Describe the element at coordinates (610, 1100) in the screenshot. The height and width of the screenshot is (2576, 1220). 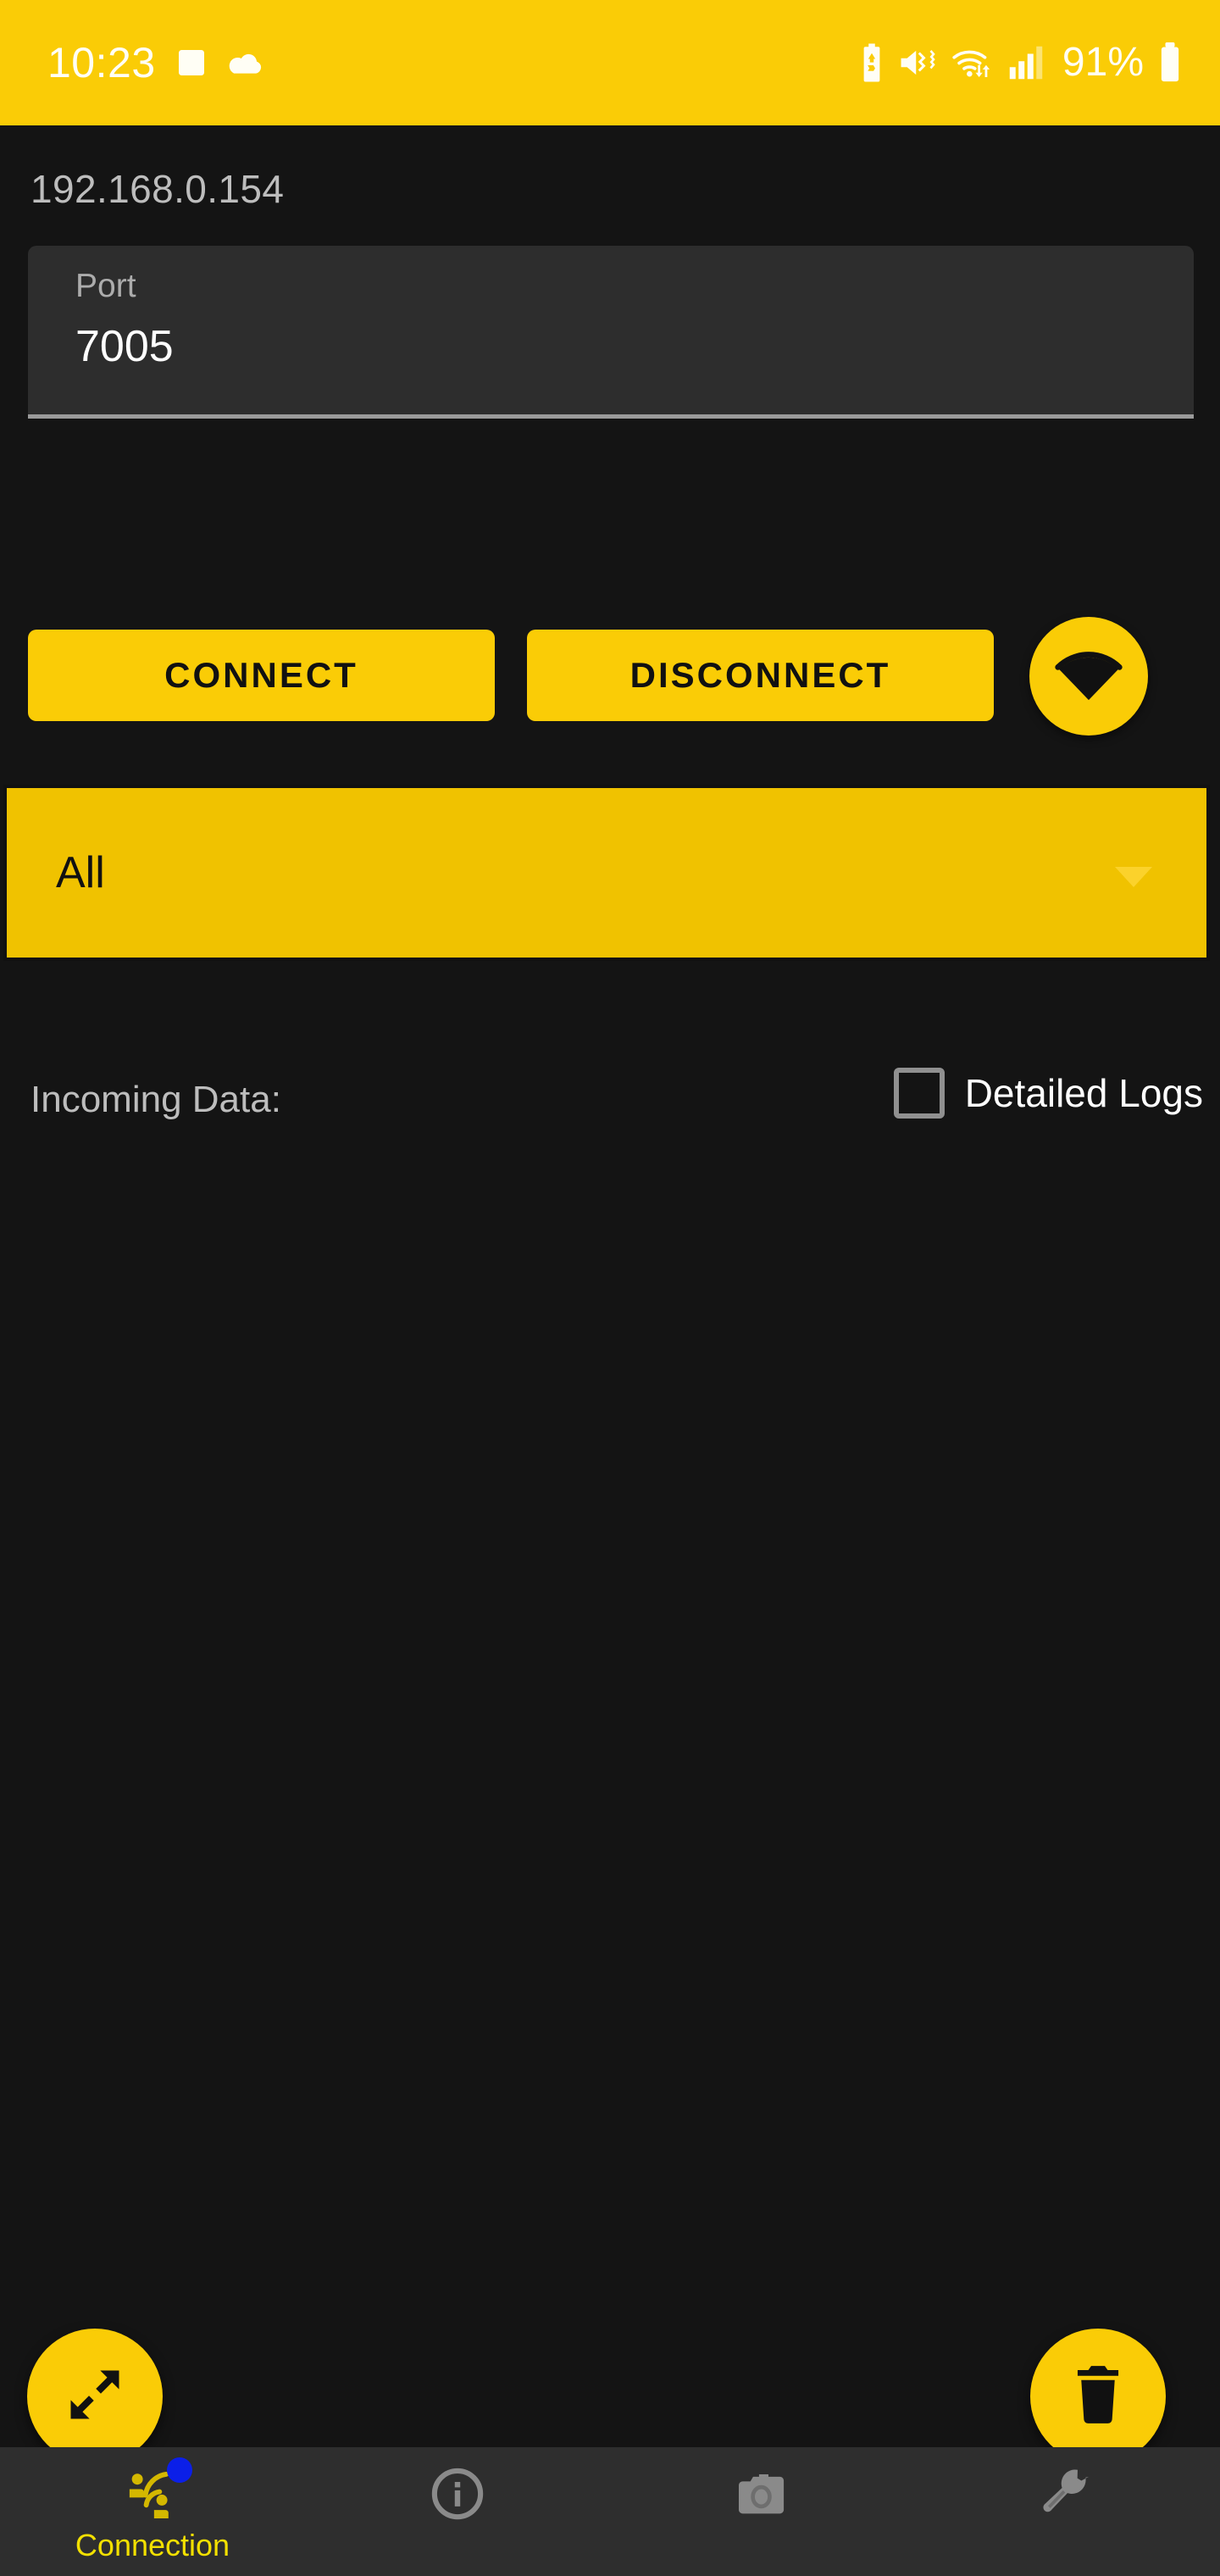
I see `incoming-data-row: Incoming Data: Detailed Logs` at that location.